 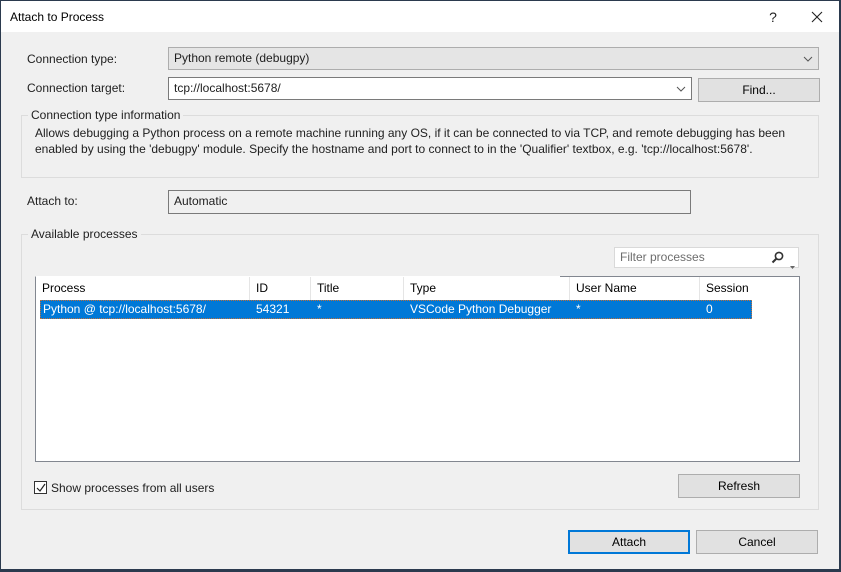 What do you see at coordinates (273, 309) in the screenshot?
I see `cell-id: 54321` at bounding box center [273, 309].